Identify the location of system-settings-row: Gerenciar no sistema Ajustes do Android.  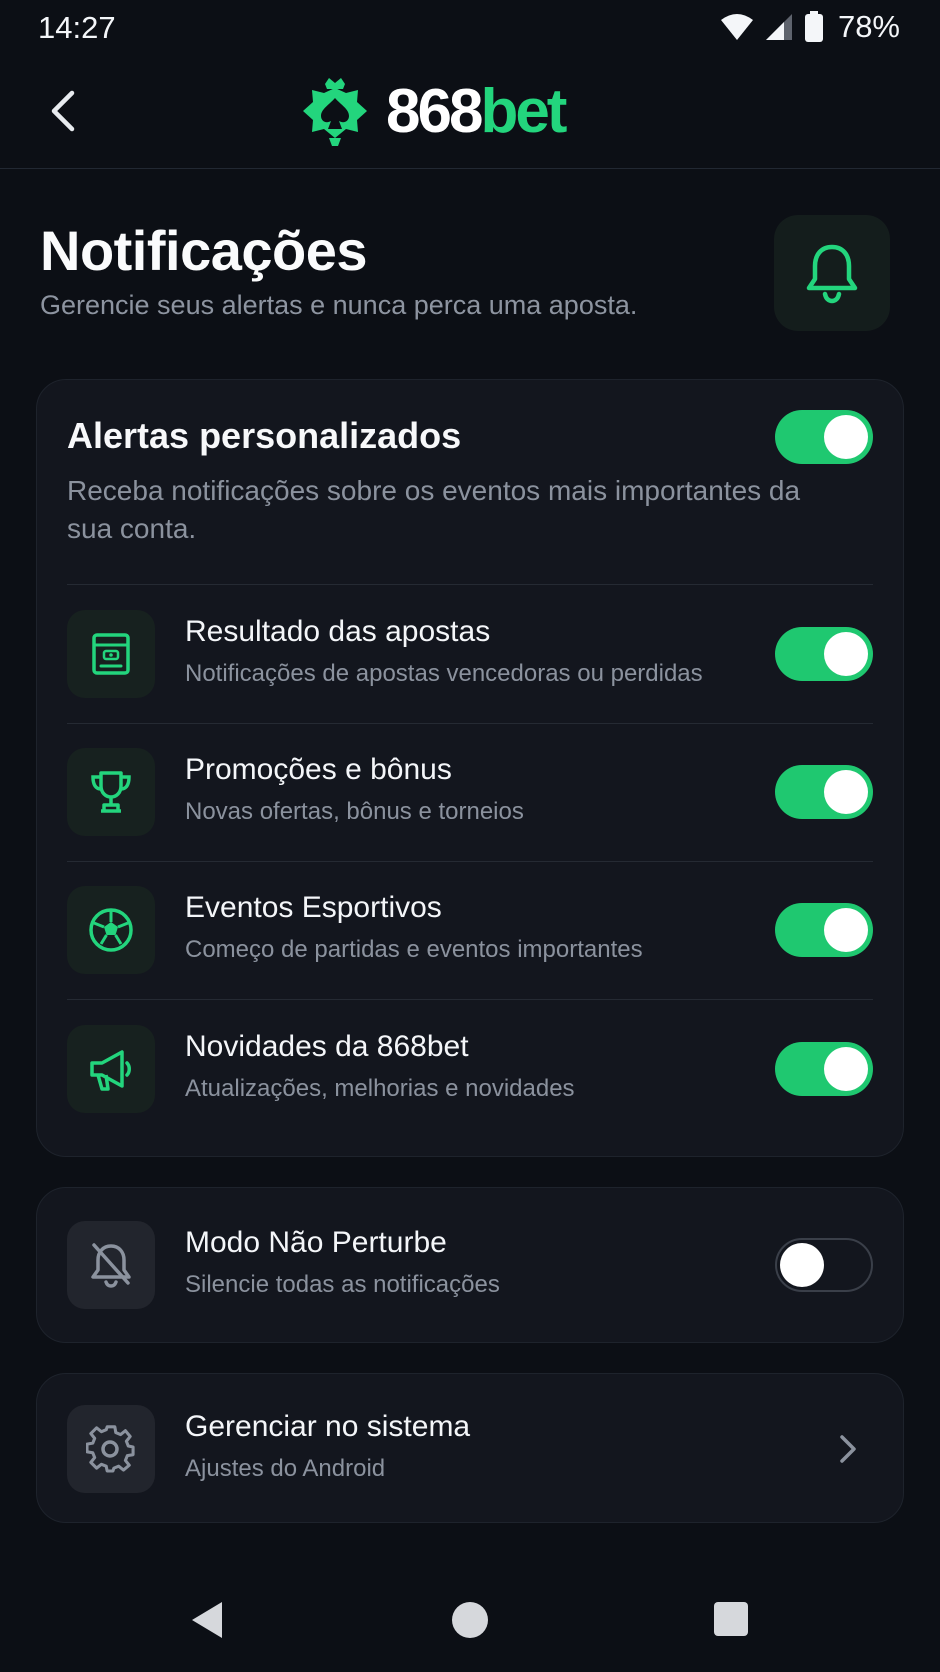
(470, 1449).